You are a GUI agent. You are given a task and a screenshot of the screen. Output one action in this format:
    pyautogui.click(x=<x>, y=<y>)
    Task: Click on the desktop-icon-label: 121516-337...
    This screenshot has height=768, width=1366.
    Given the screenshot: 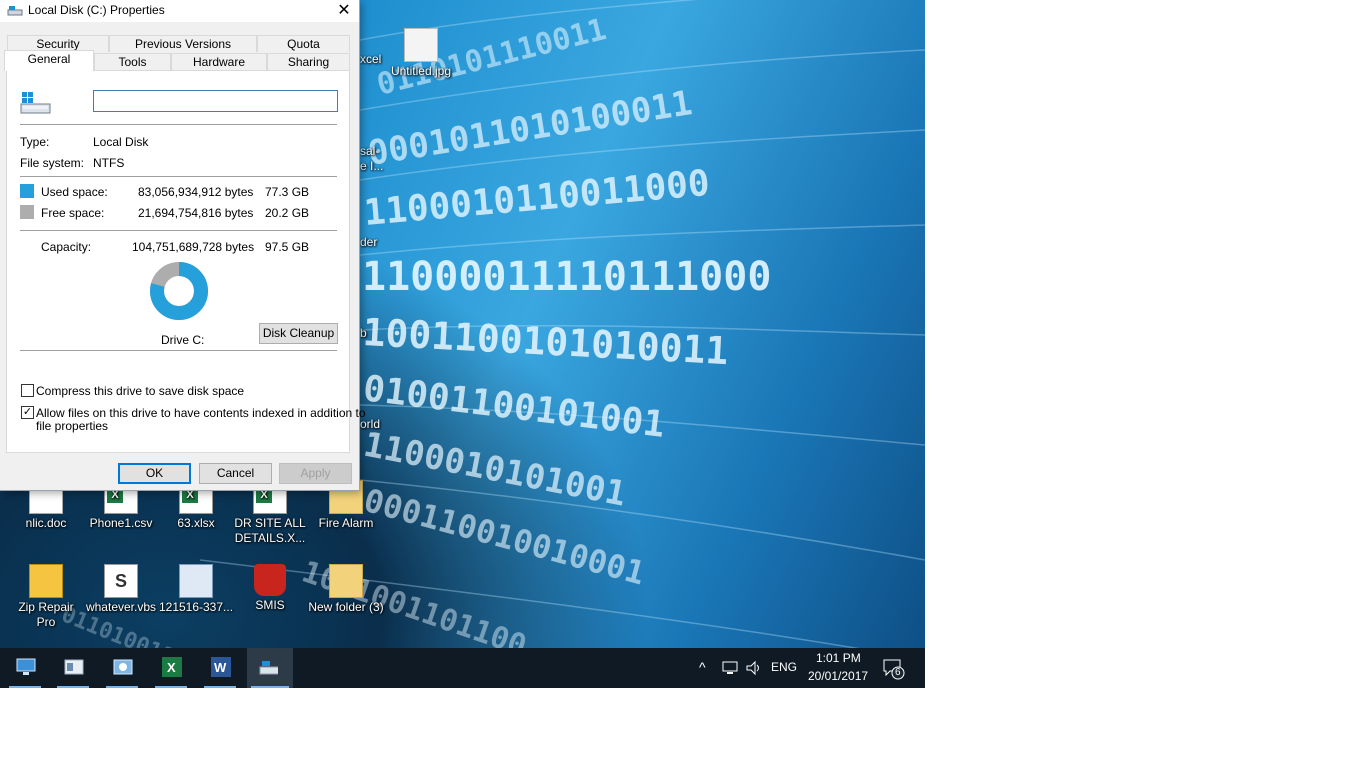 What is the action you would take?
    pyautogui.click(x=196, y=607)
    